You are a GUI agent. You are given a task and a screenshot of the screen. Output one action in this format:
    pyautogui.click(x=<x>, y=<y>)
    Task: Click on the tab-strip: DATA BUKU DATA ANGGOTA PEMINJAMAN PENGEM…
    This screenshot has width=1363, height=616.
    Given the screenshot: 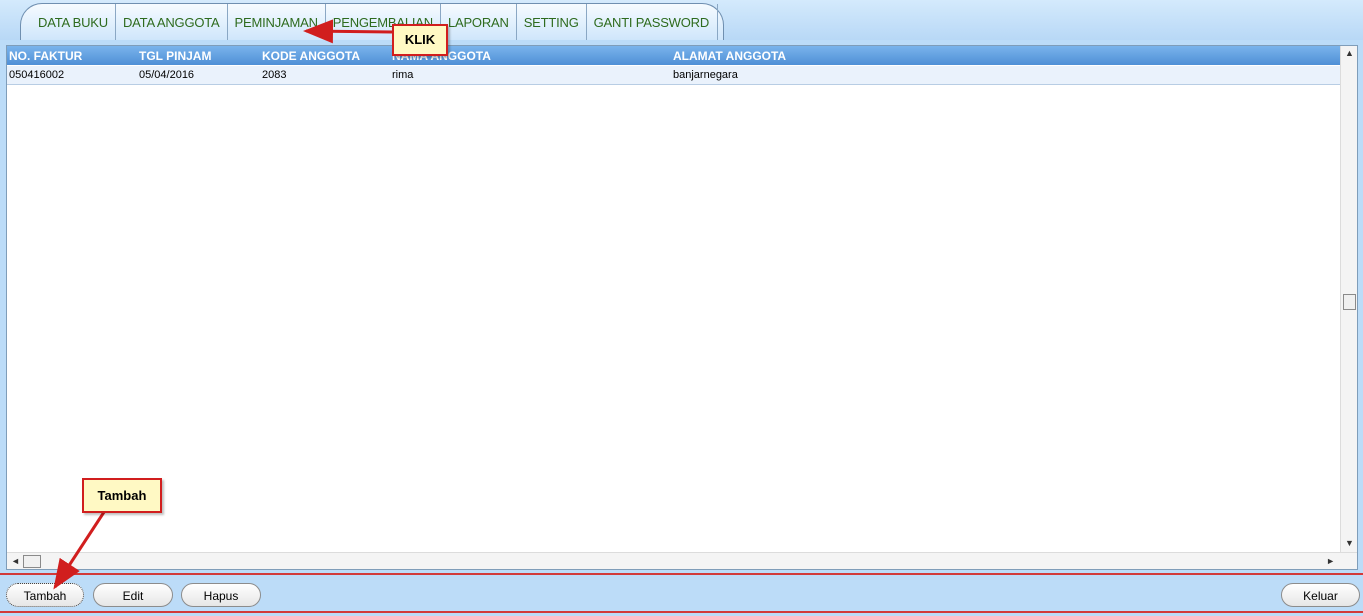 What is the action you would take?
    pyautogui.click(x=372, y=21)
    